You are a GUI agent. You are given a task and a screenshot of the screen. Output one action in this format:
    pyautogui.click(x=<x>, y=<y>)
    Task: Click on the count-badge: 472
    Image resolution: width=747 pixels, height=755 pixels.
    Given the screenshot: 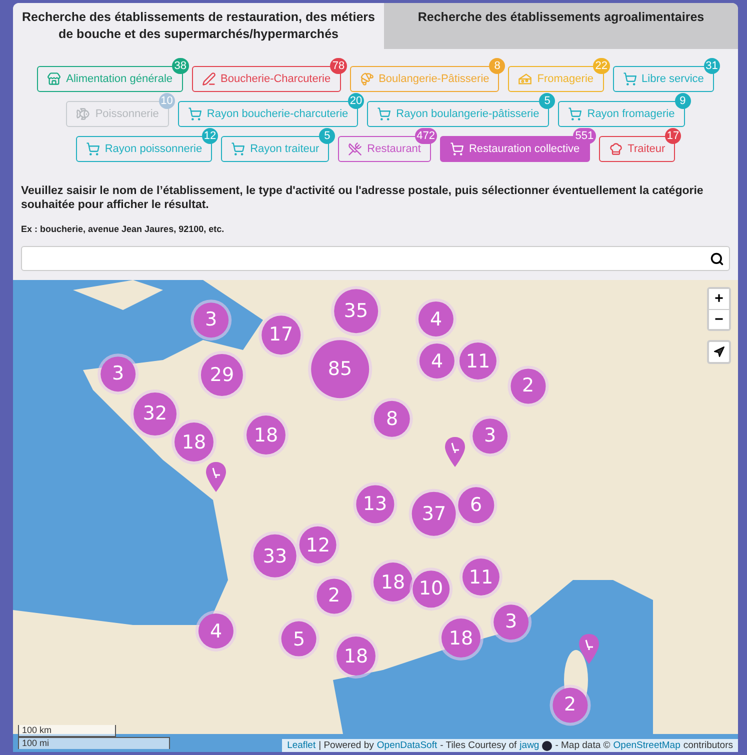 What is the action you would take?
    pyautogui.click(x=425, y=136)
    